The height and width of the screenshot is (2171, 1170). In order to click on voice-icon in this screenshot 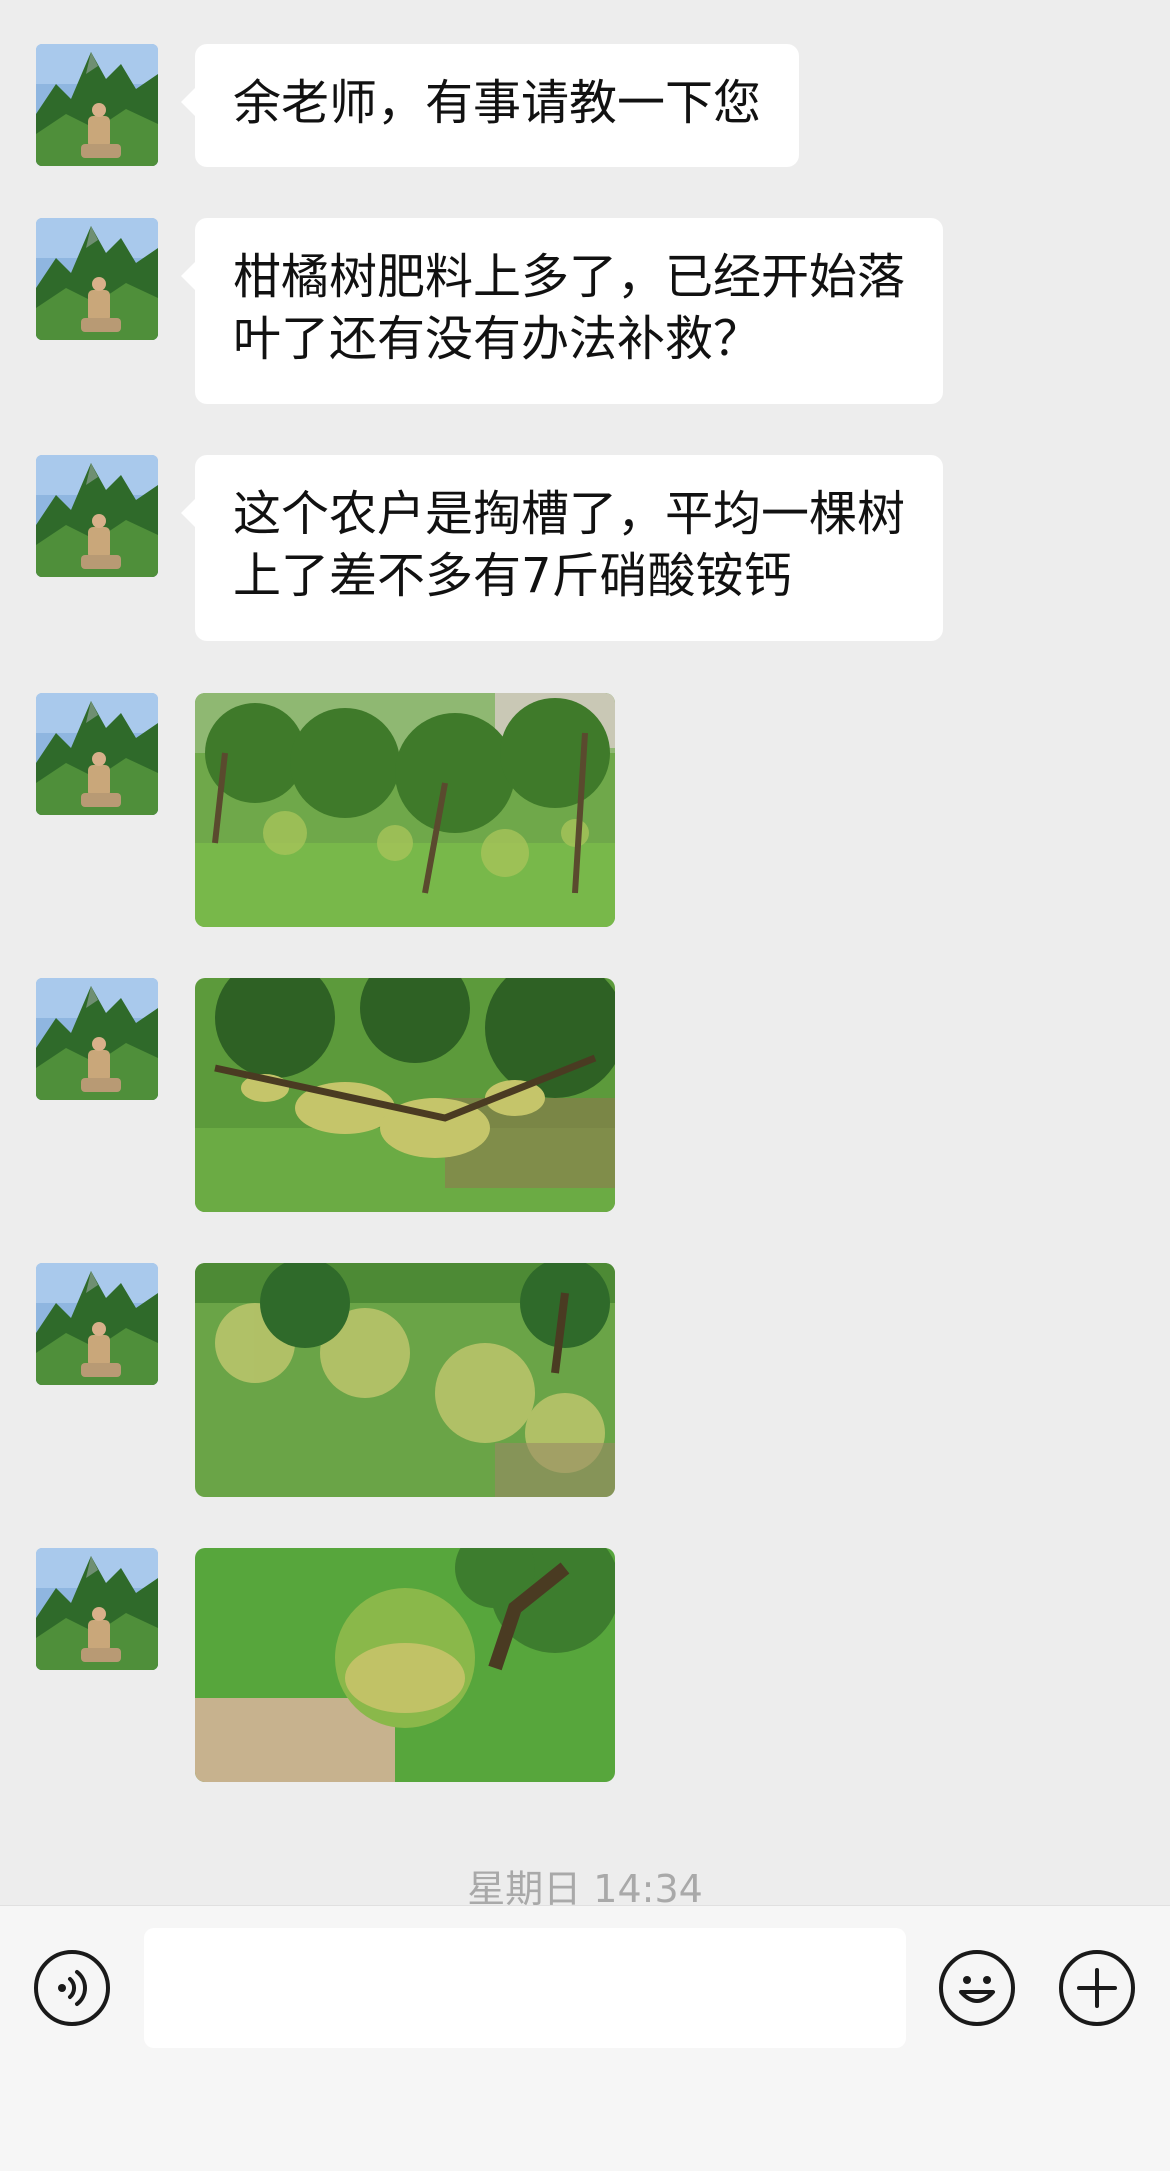, I will do `click(72, 1988)`.